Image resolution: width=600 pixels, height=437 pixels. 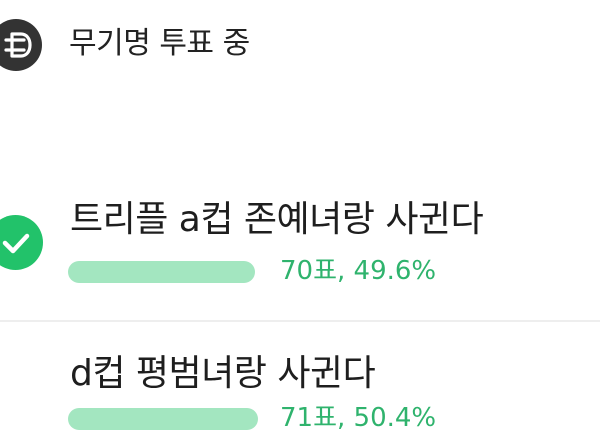 What do you see at coordinates (358, 271) in the screenshot?
I see `vote-result: 70표, 49.6%` at bounding box center [358, 271].